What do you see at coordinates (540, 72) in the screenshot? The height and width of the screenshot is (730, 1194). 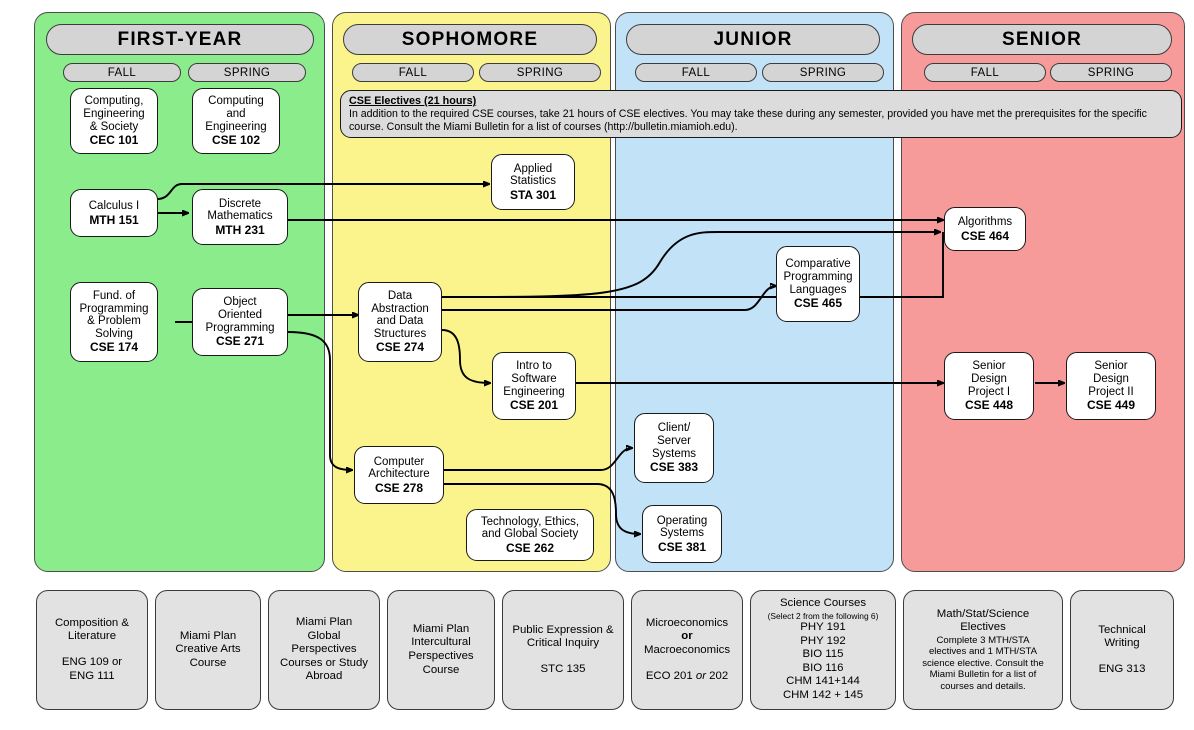 I see `term-pill-sophomore-spring: SPRING` at bounding box center [540, 72].